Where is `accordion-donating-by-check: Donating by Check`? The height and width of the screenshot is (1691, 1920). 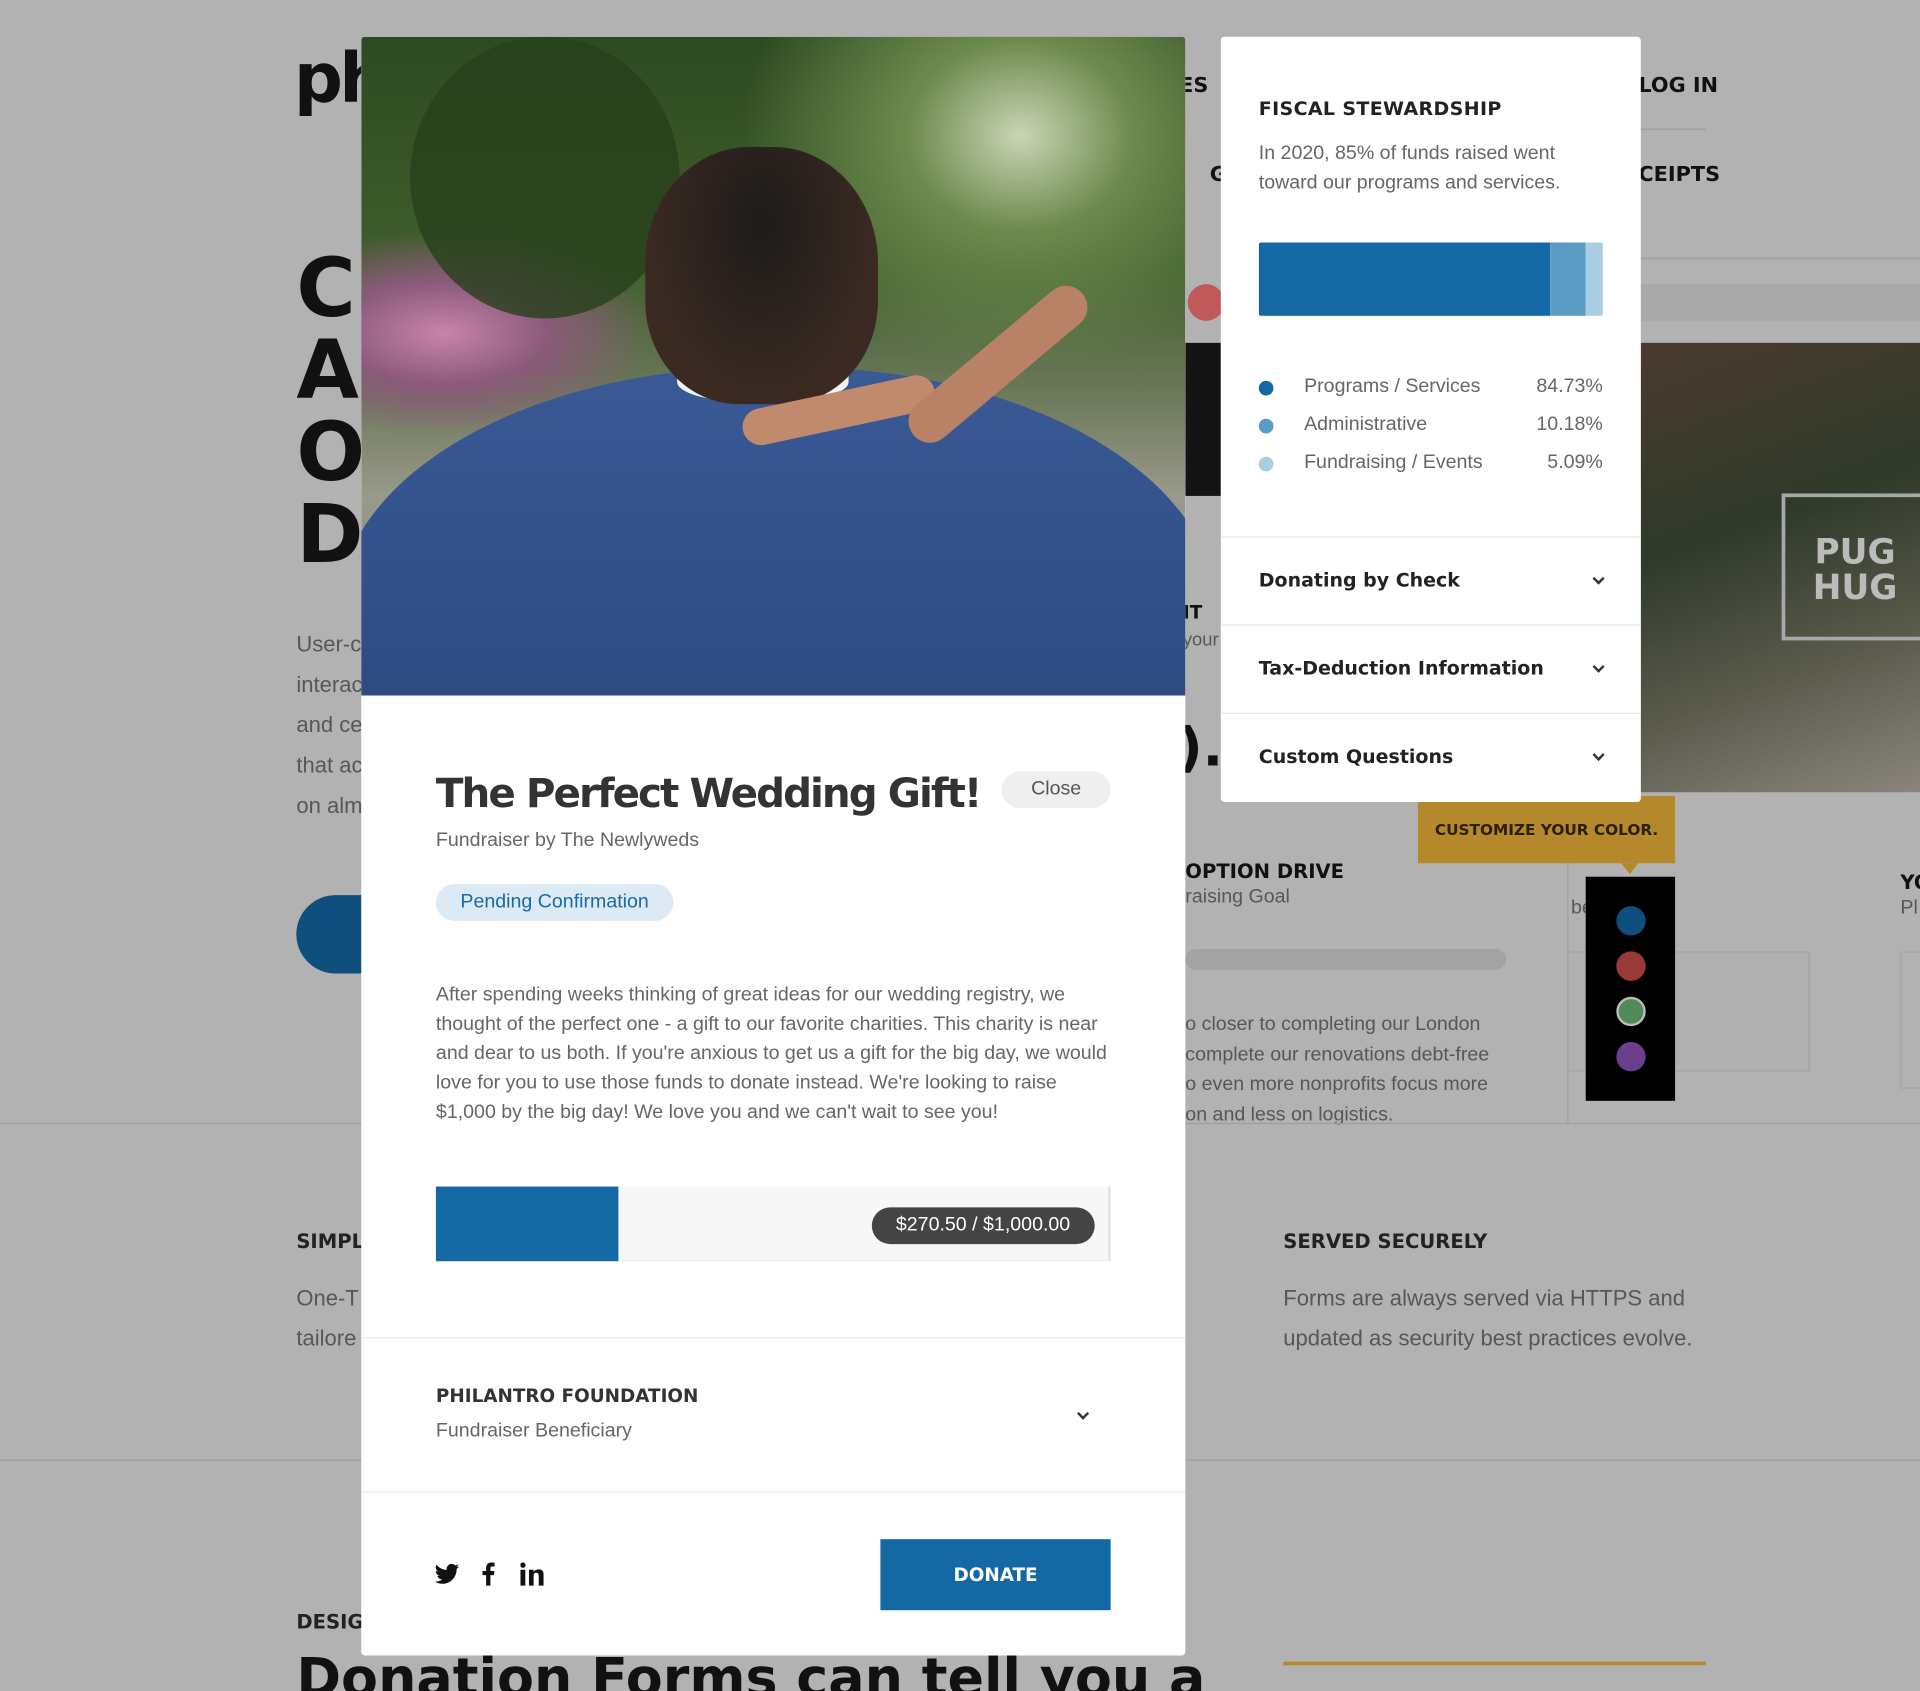
accordion-donating-by-check: Donating by Check is located at coordinates (1430, 580).